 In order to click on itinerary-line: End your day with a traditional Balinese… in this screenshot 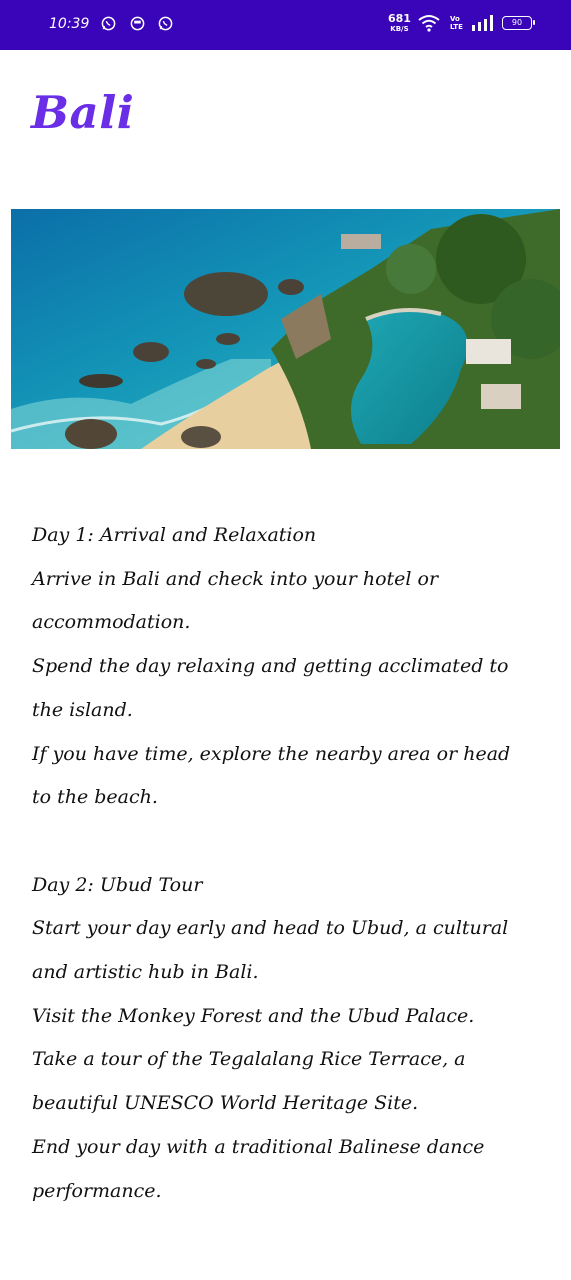, I will do `click(258, 1146)`.